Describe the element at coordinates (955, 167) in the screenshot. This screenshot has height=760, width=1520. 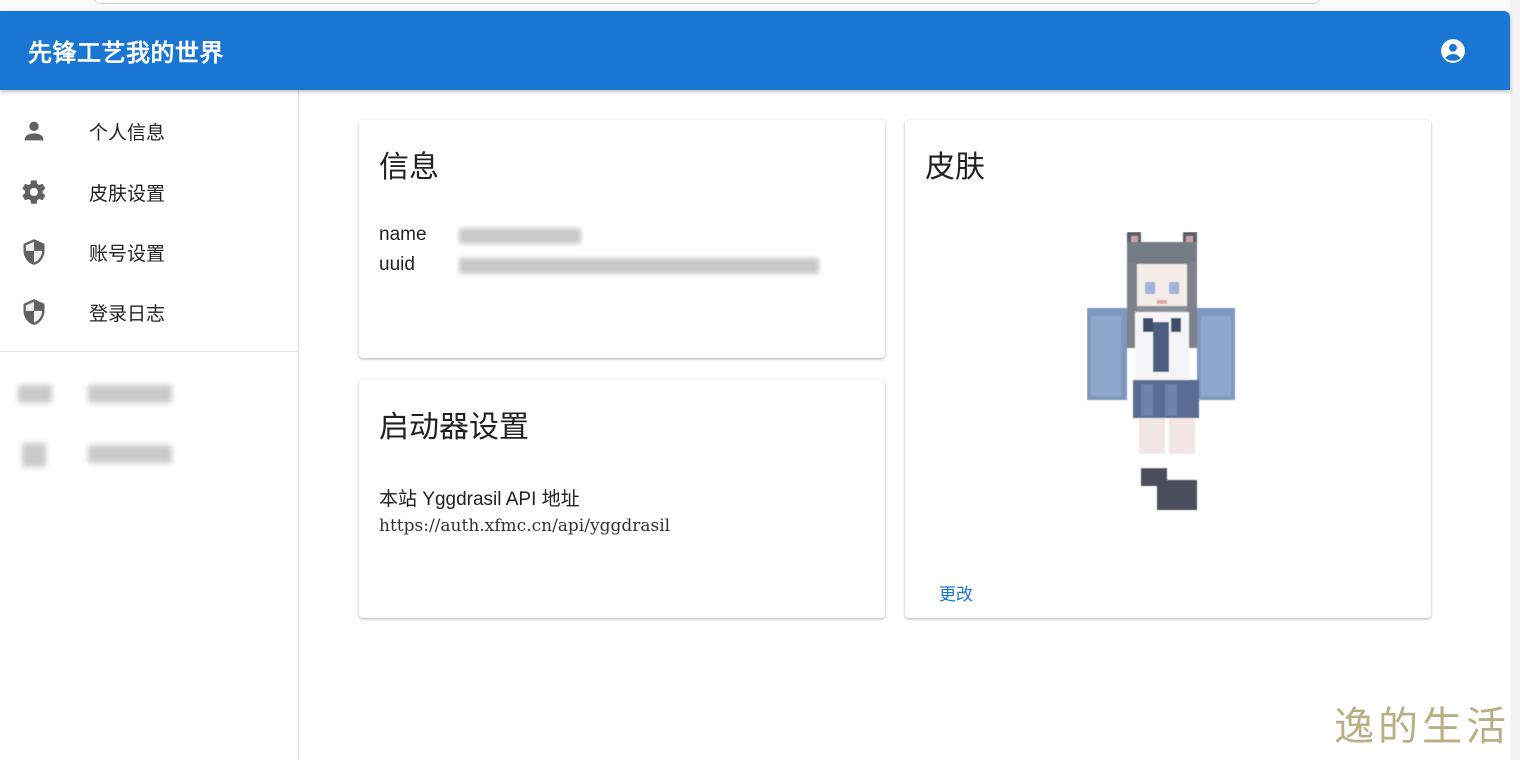
I see `card-title: 皮肤` at that location.